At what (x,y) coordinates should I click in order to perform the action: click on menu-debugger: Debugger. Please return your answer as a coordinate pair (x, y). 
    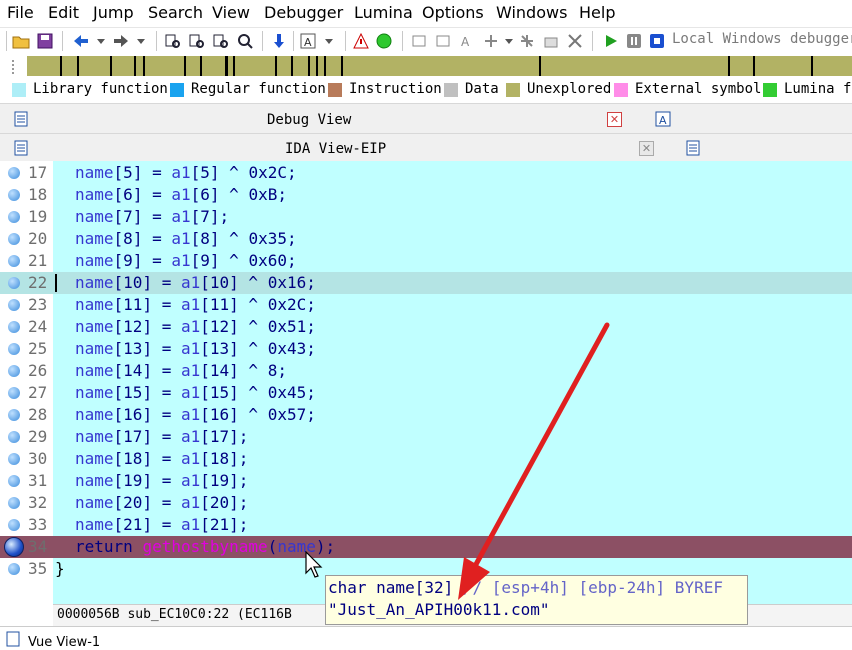
    Looking at the image, I should click on (303, 12).